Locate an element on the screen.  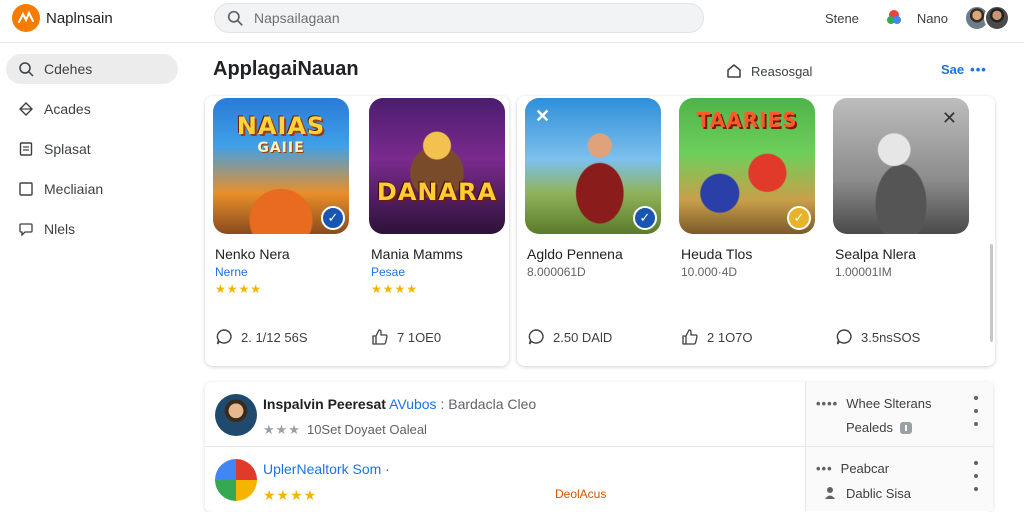
store-link: Stene is located at coordinates (842, 18).